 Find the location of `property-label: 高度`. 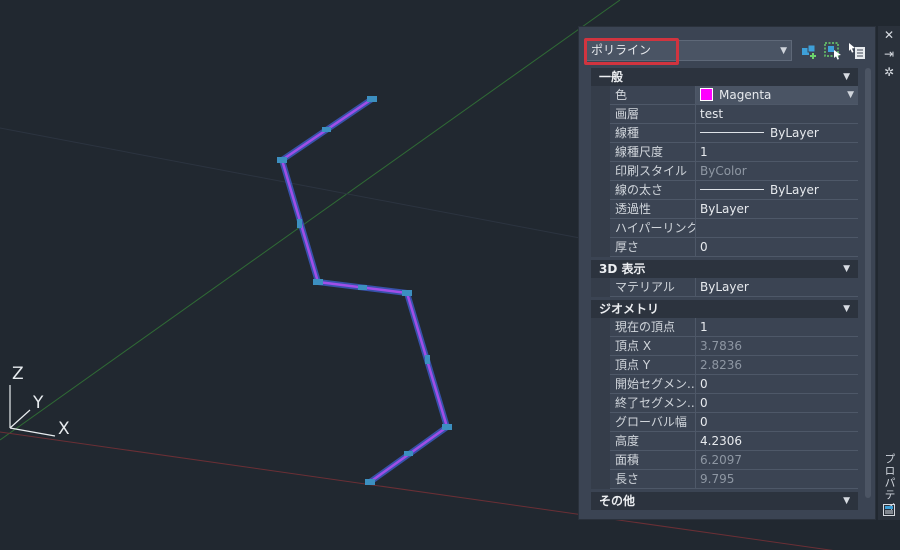

property-label: 高度 is located at coordinates (653, 441).